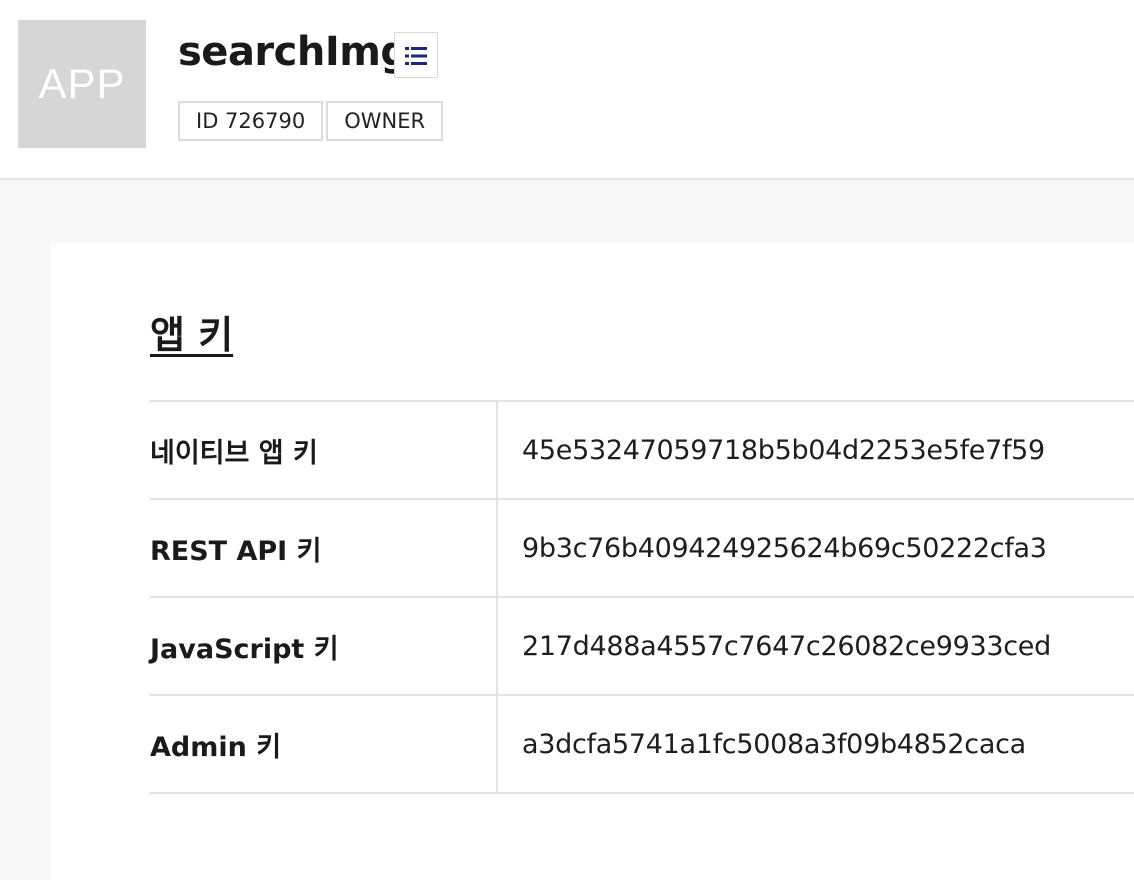 This screenshot has height=880, width=1134. I want to click on table-row: Admin 키 a3dcfa5741a1fc5008a3f09b4852caca, so click(642, 744).